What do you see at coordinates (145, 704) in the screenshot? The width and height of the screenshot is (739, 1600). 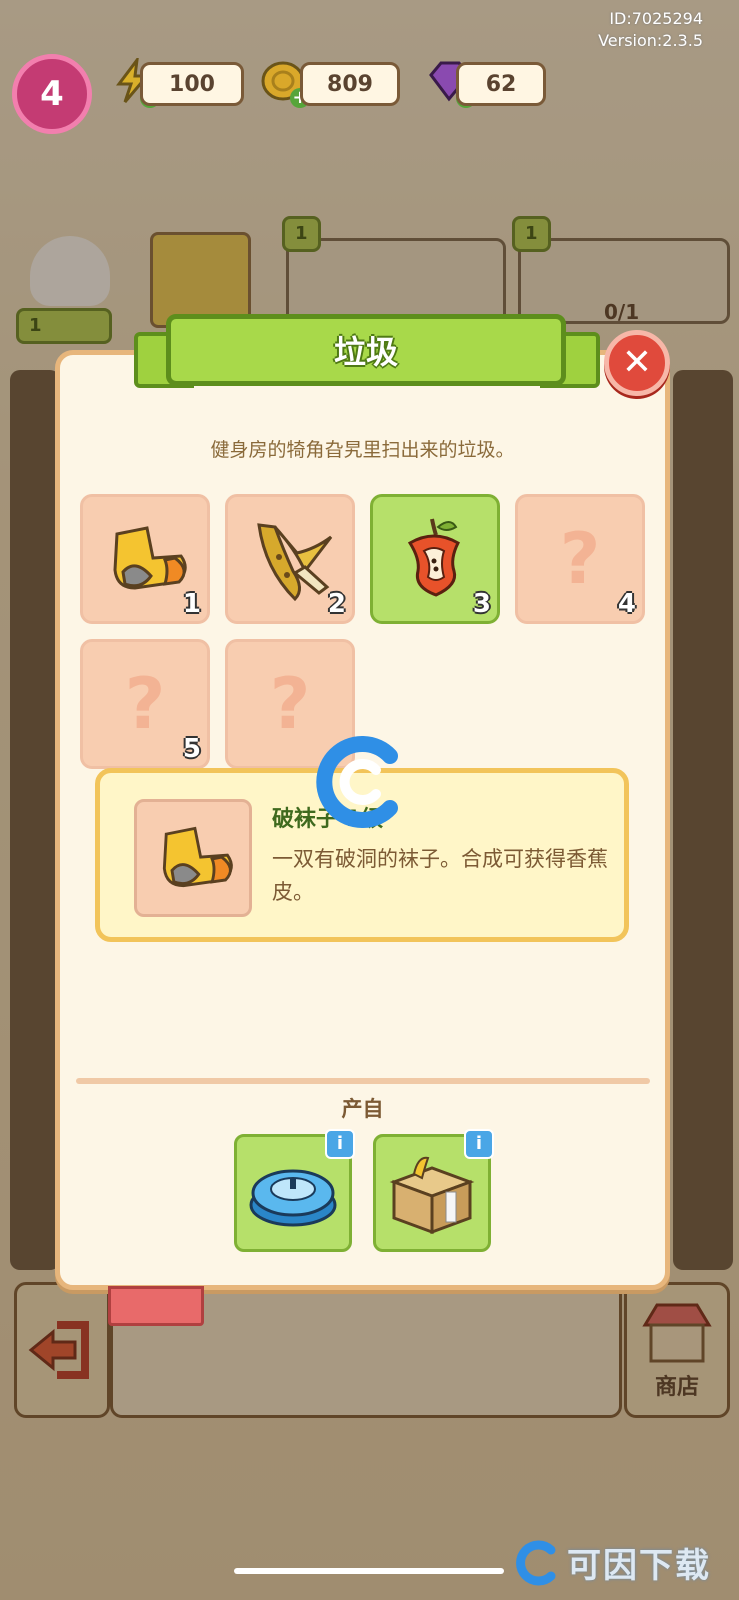 I see `item-slot-5-locked: ? 5` at bounding box center [145, 704].